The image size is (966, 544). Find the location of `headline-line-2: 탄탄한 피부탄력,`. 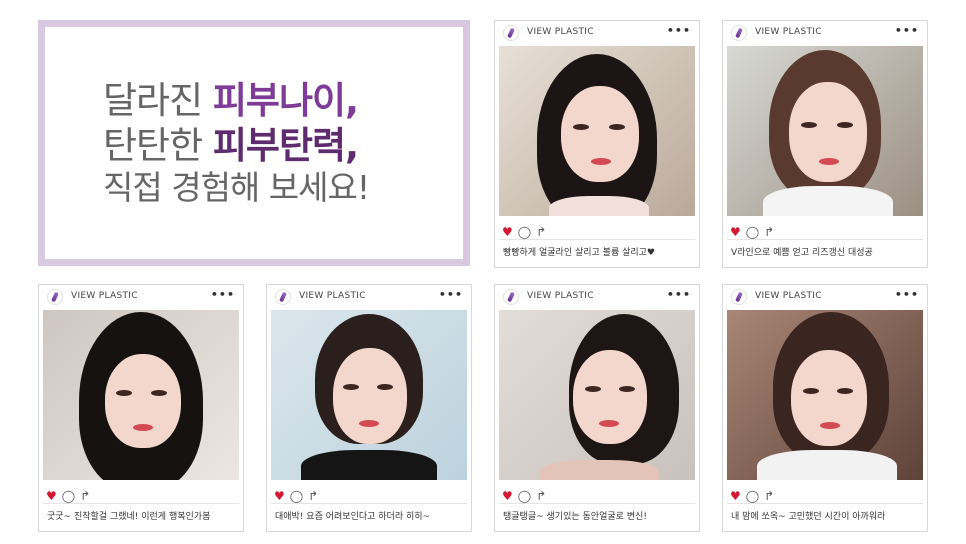

headline-line-2: 탄탄한 피부탄력, is located at coordinates (283, 145).